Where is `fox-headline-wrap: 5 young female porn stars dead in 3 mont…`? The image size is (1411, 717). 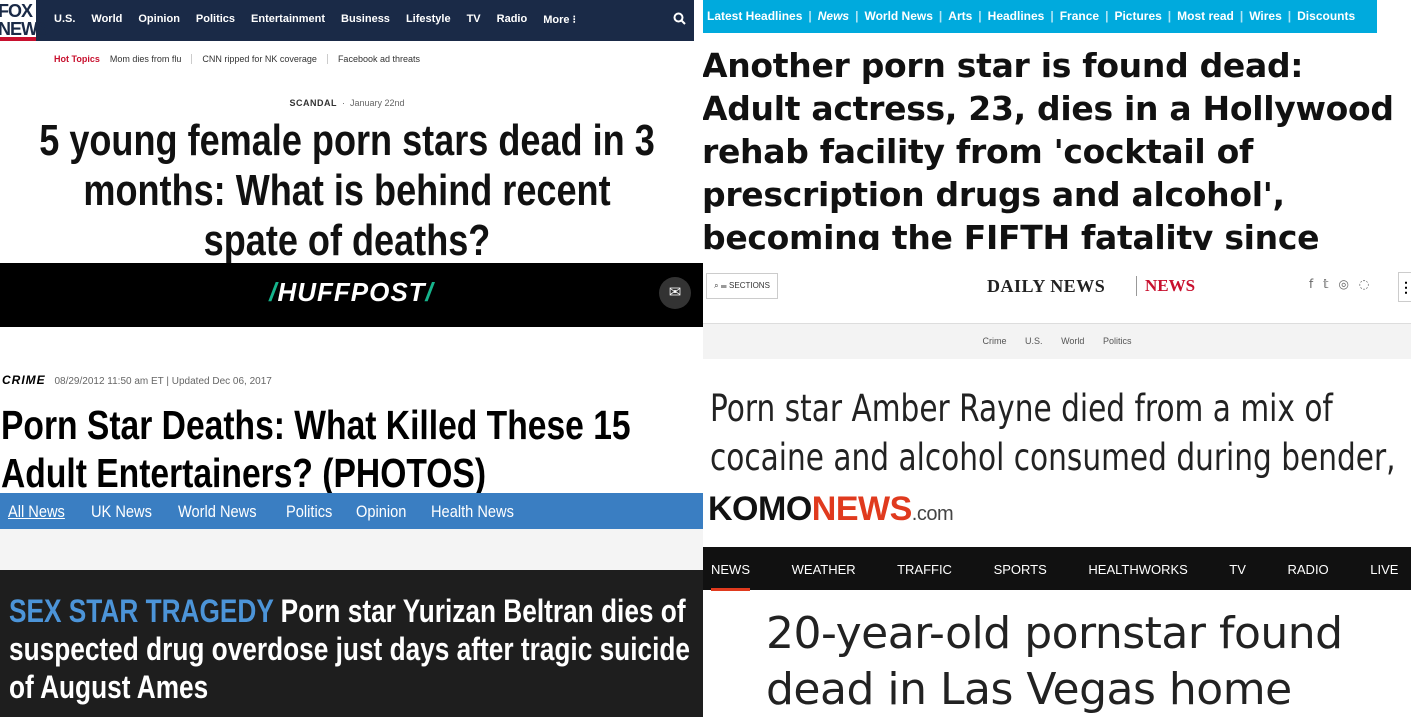
fox-headline-wrap: 5 young female porn stars dead in 3 mont… is located at coordinates (347, 189).